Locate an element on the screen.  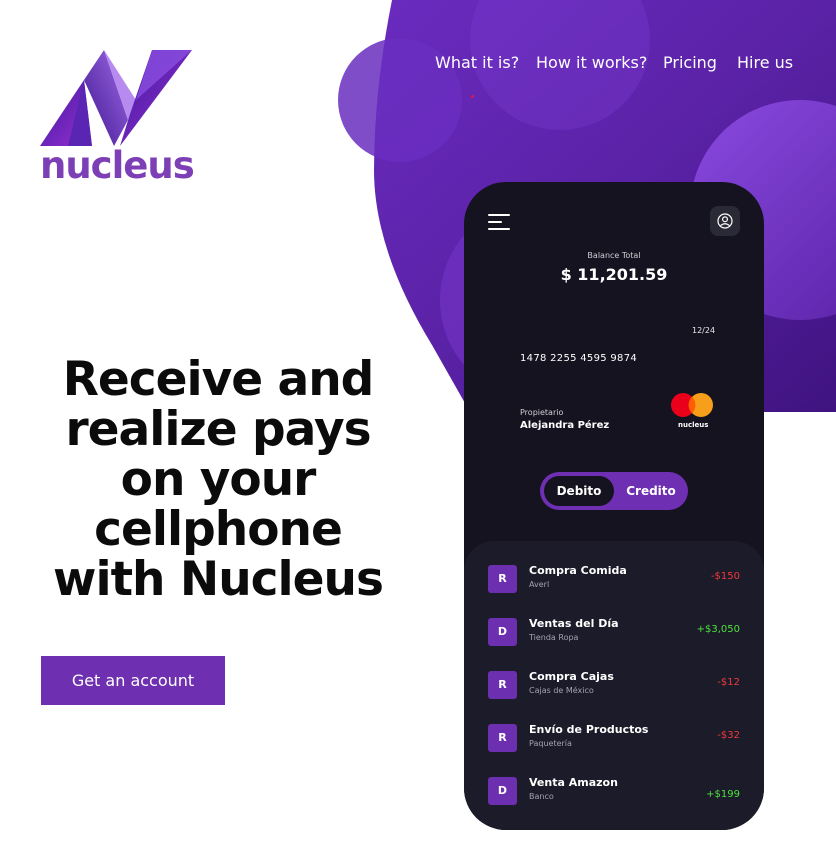
transaction-title: Compra Comida is located at coordinates (578, 570).